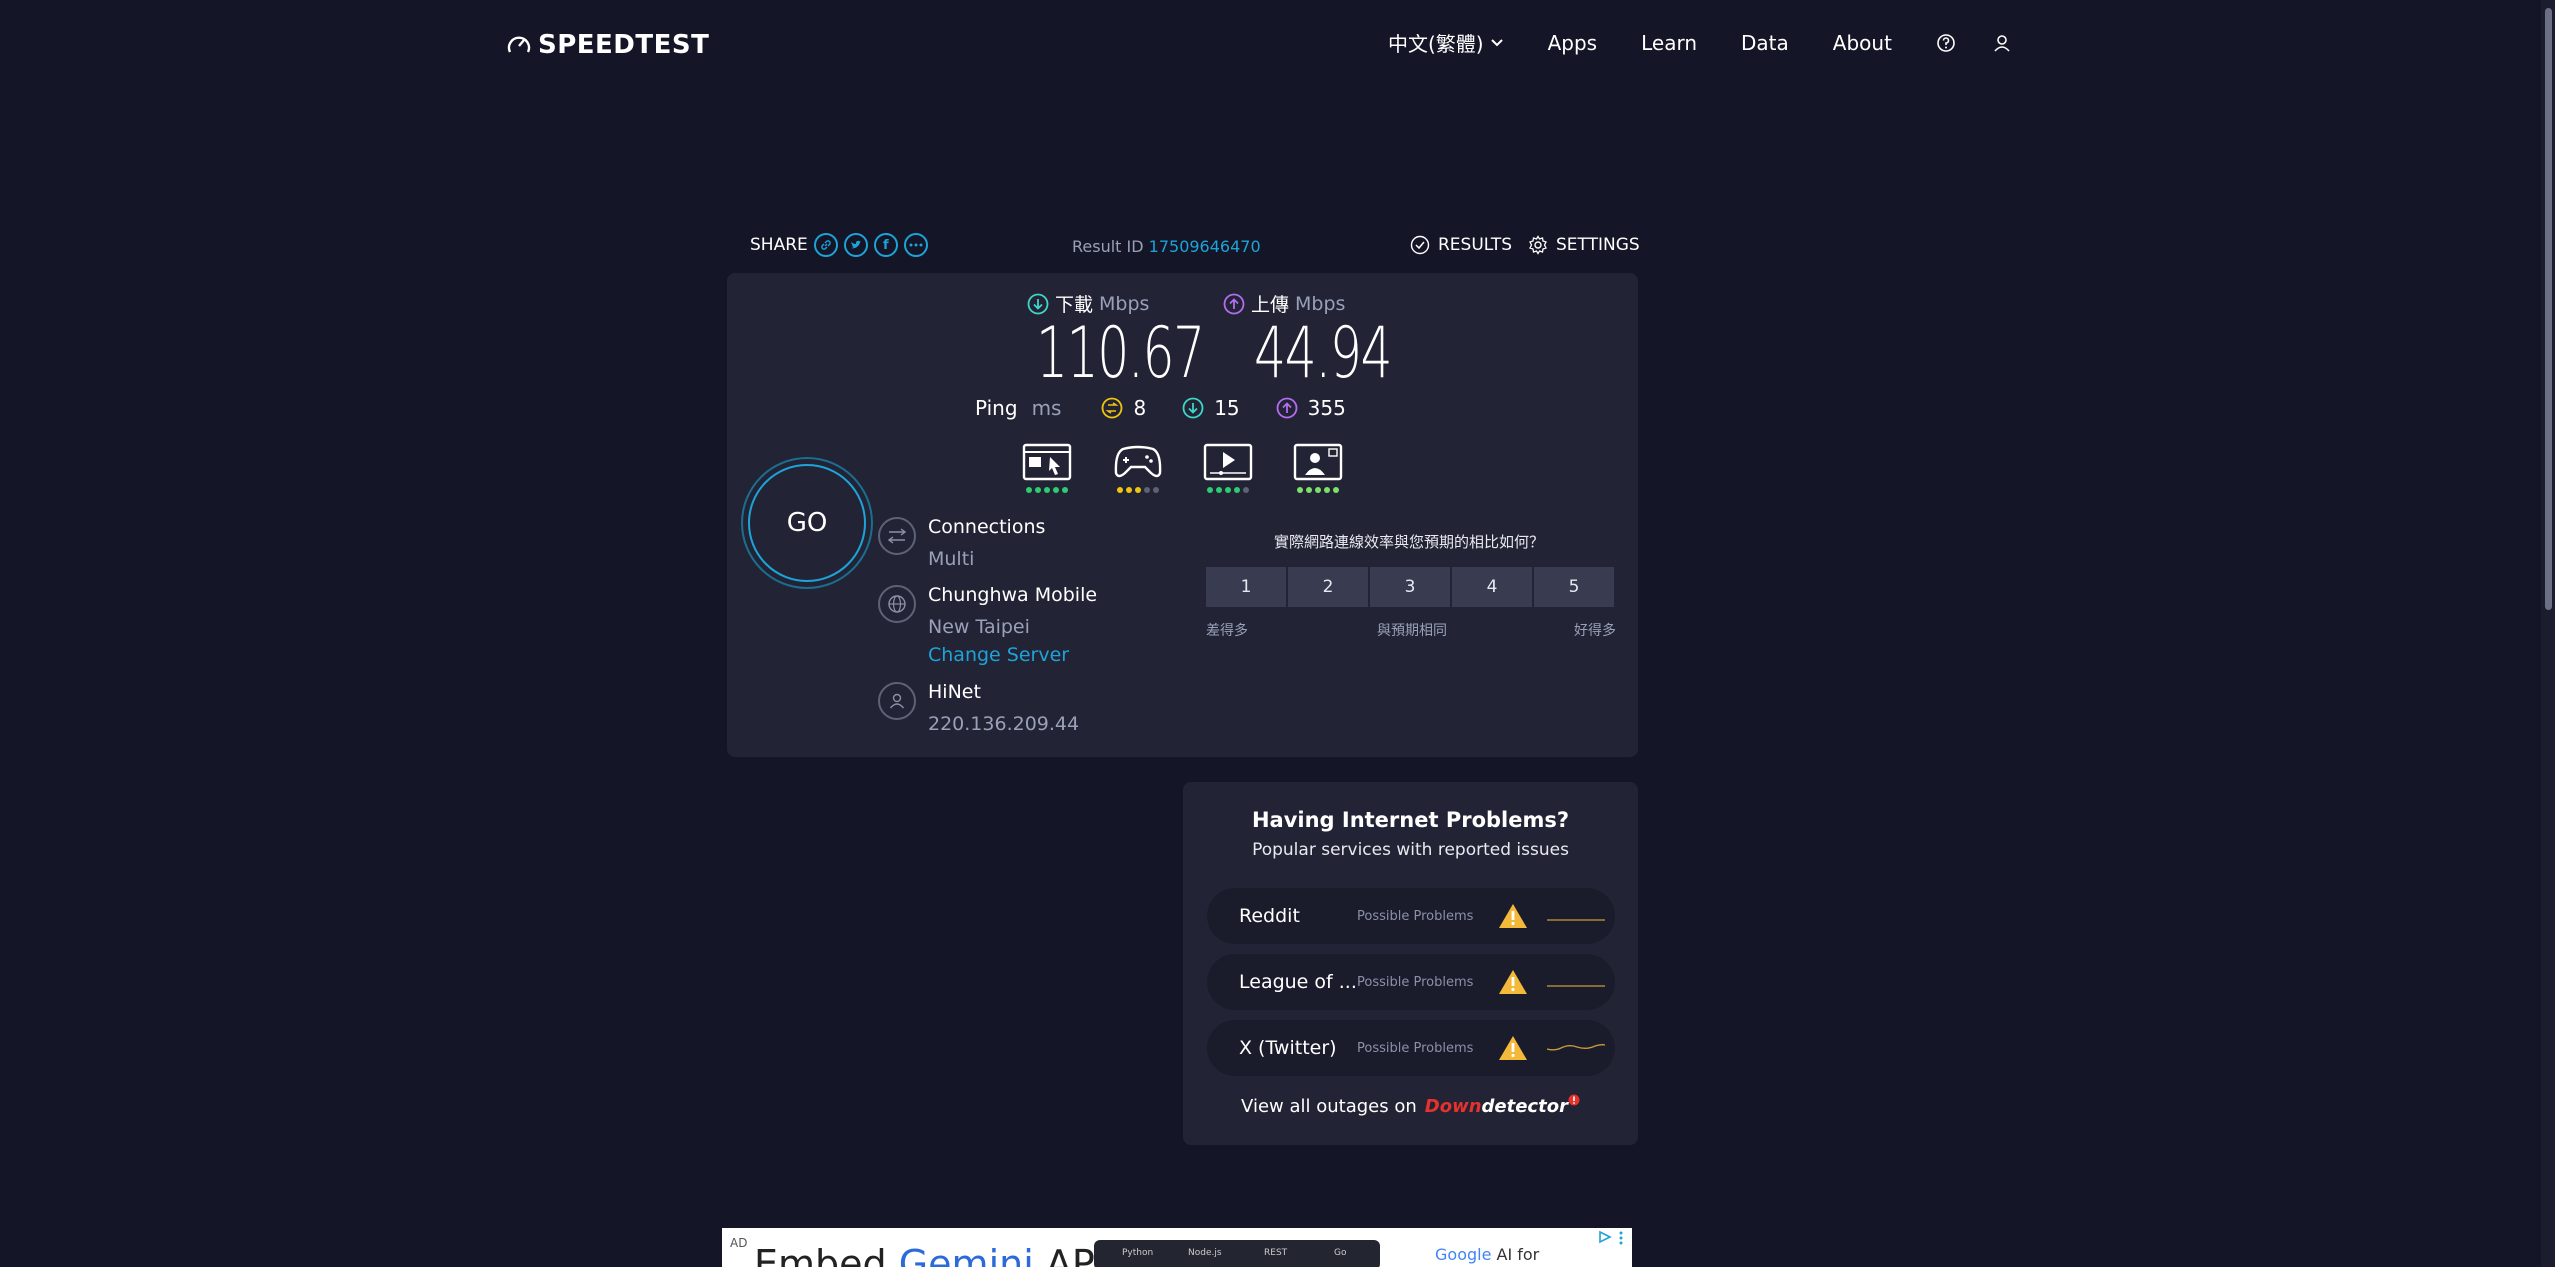 The height and width of the screenshot is (1267, 2555). What do you see at coordinates (1178, 408) in the screenshot?
I see `ping-row: Ping ms 8 15 355` at bounding box center [1178, 408].